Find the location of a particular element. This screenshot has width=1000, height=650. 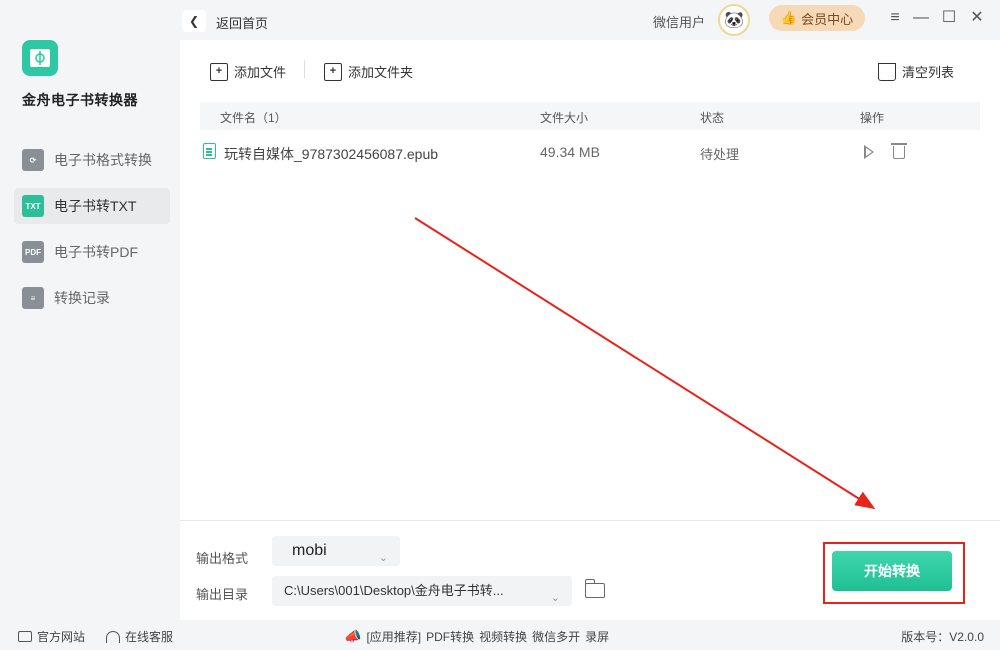

sidebar-item-label: 电子书转TXT is located at coordinates (95, 206).